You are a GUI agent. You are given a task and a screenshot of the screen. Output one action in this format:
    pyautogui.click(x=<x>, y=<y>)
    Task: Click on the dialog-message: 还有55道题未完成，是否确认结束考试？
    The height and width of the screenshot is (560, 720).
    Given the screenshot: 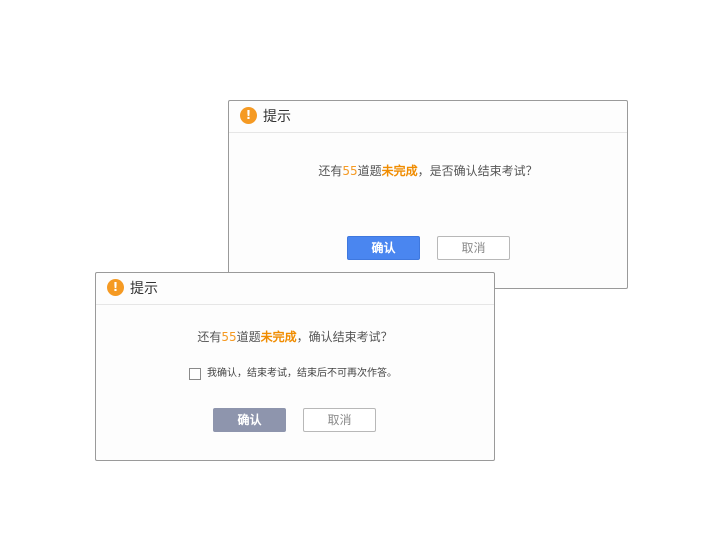 What is the action you would take?
    pyautogui.click(x=428, y=171)
    